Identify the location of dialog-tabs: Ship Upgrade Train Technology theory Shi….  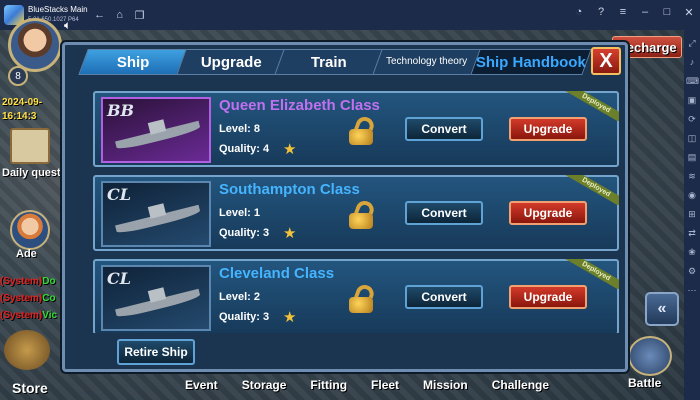
(343, 62).